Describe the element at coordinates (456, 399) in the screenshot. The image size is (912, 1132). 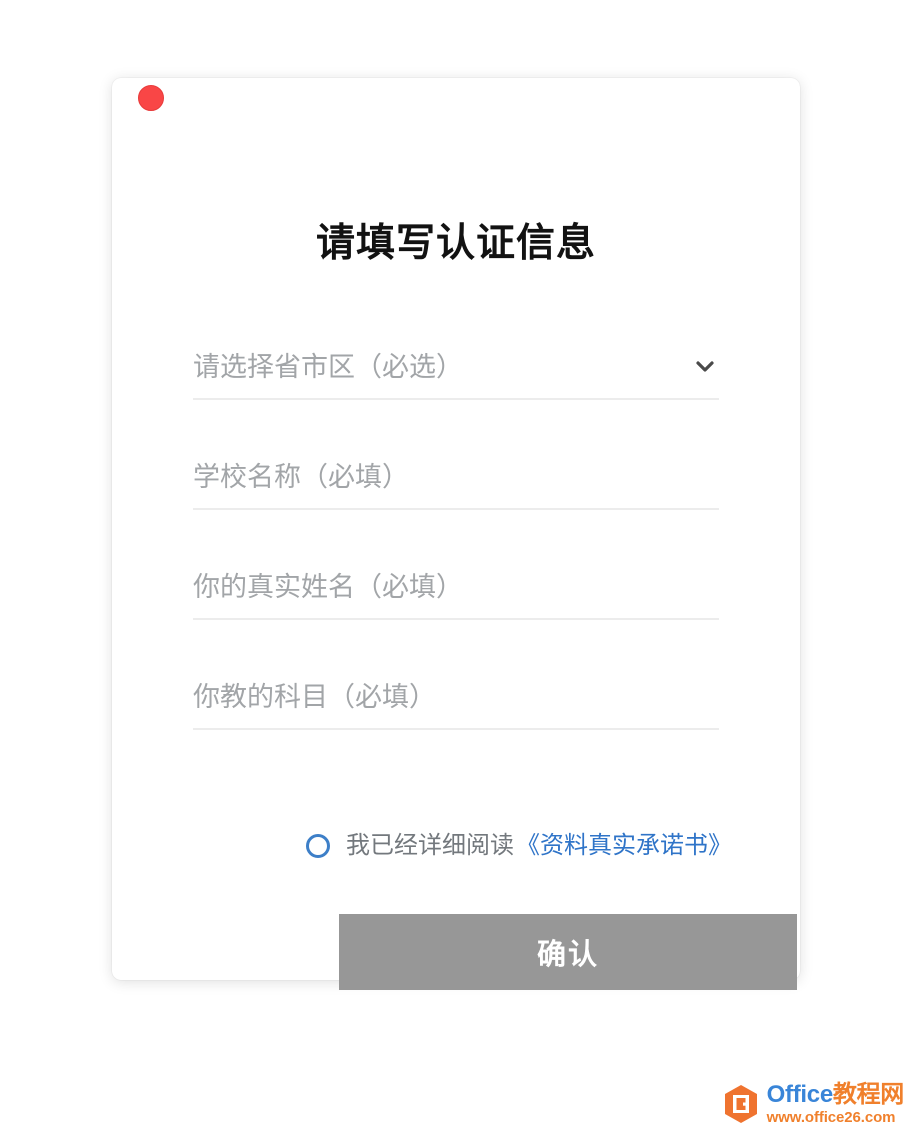
I see `field-region-underline` at that location.